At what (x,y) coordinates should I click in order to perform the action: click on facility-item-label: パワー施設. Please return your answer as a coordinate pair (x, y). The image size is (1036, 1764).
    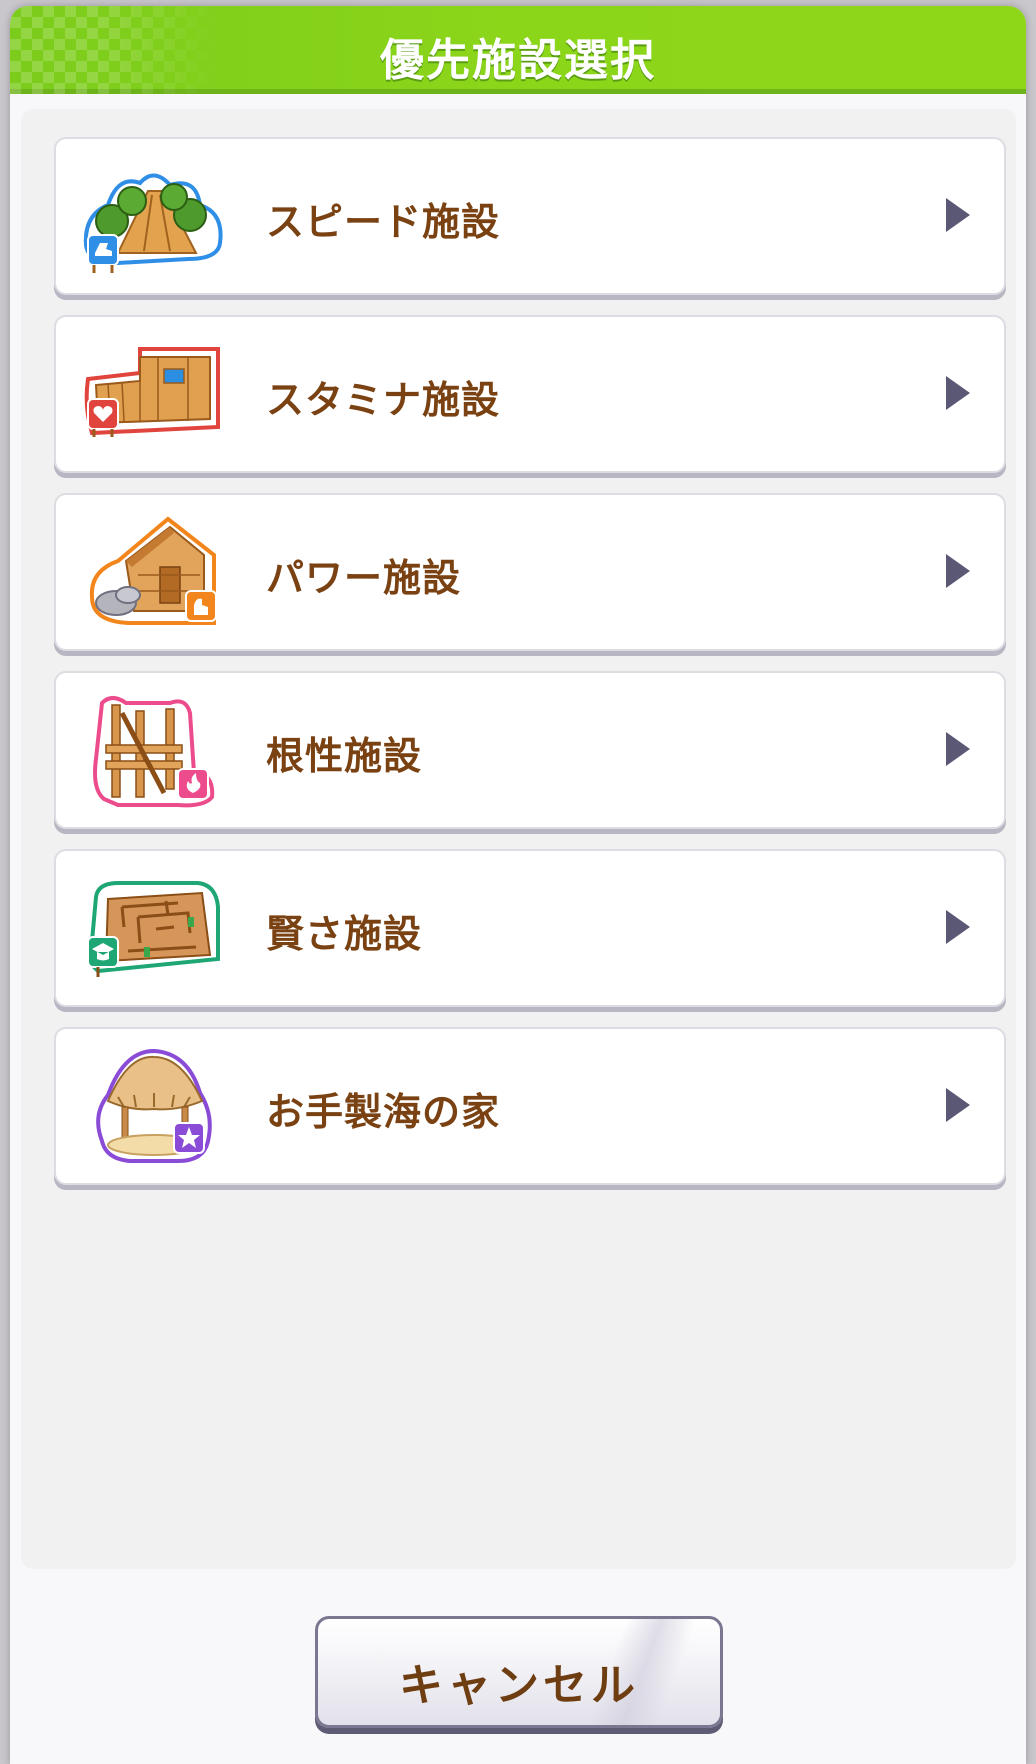
    Looking at the image, I should click on (364, 578).